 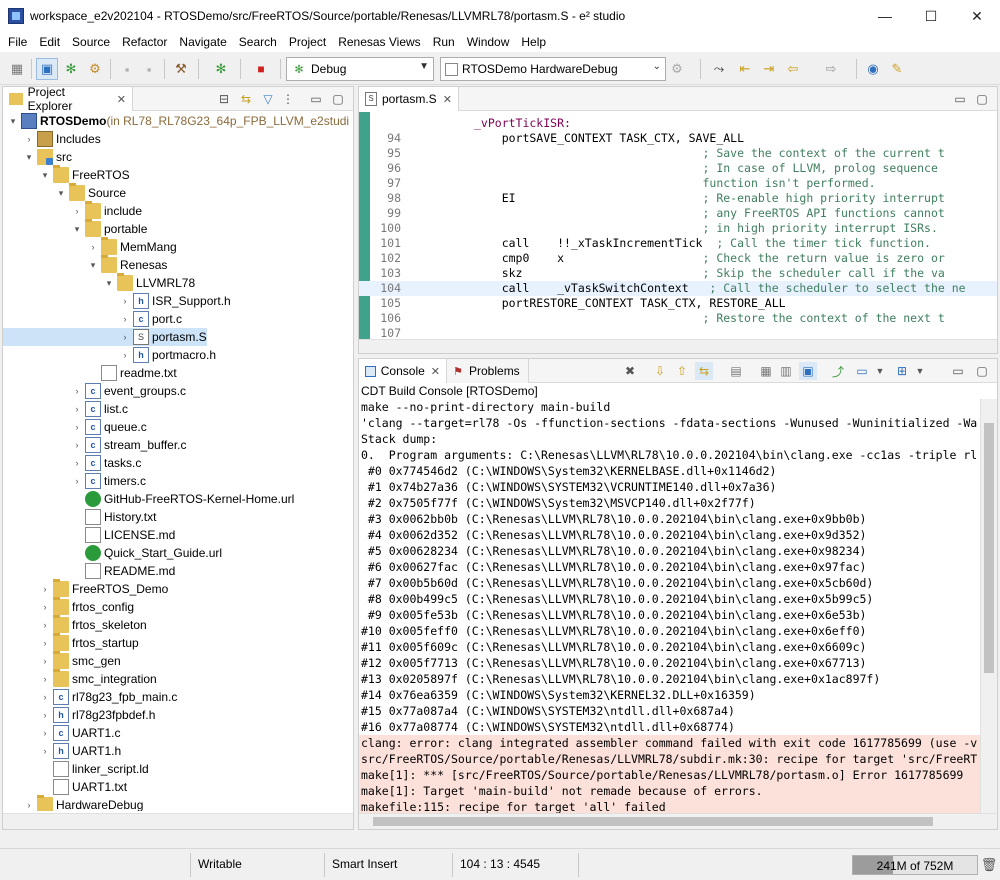 I want to click on scroll-down-icon: ⇩, so click(x=660, y=371).